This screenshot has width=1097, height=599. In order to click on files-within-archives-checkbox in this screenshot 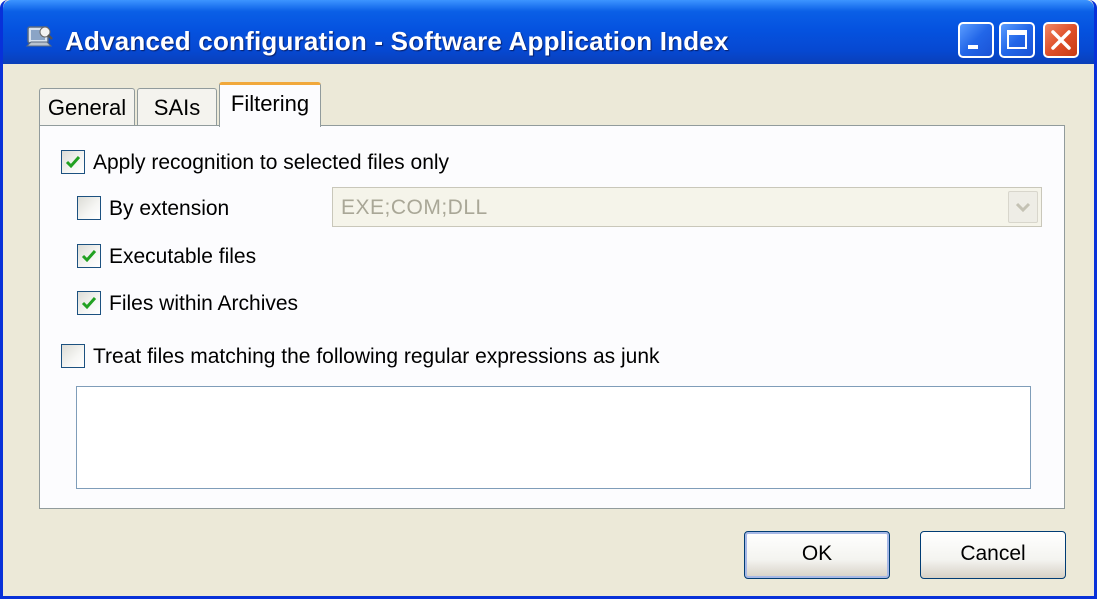, I will do `click(89, 303)`.